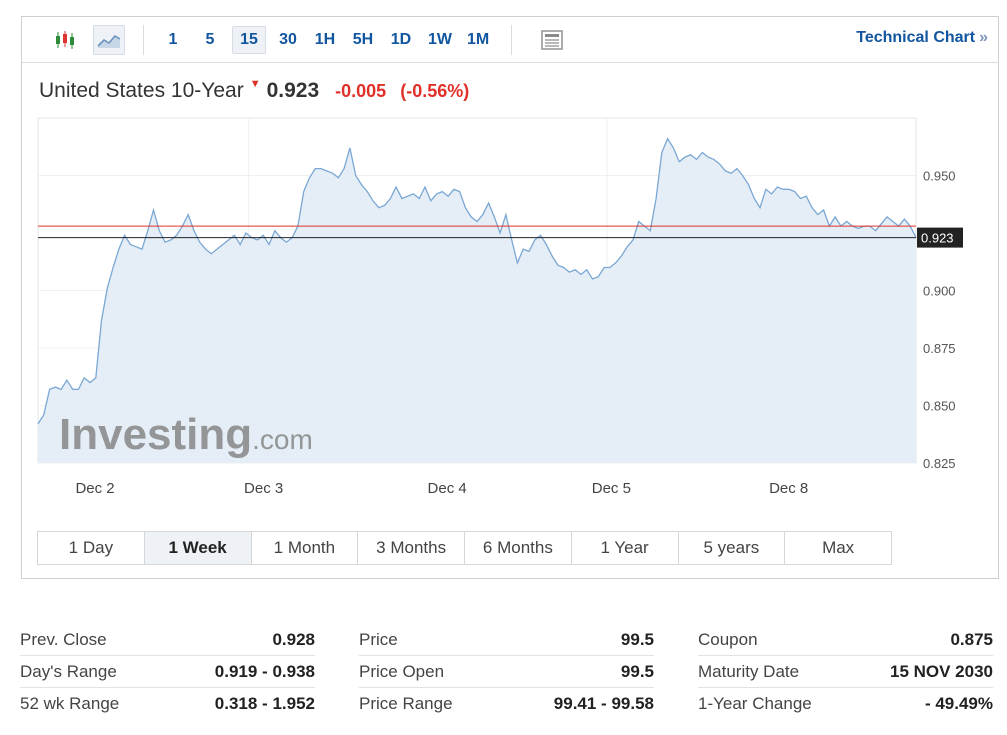 The width and height of the screenshot is (1007, 735). I want to click on stat-row: Price Open 99.5, so click(506, 672).